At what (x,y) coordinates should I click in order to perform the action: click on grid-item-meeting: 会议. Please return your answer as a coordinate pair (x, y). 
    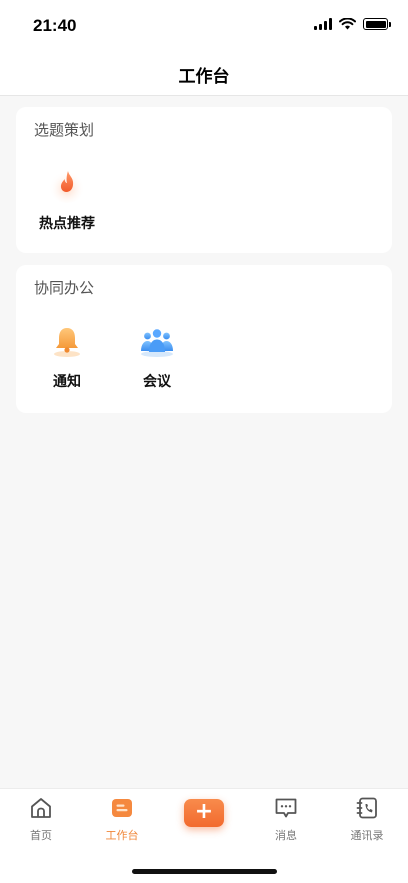
    Looking at the image, I should click on (157, 356).